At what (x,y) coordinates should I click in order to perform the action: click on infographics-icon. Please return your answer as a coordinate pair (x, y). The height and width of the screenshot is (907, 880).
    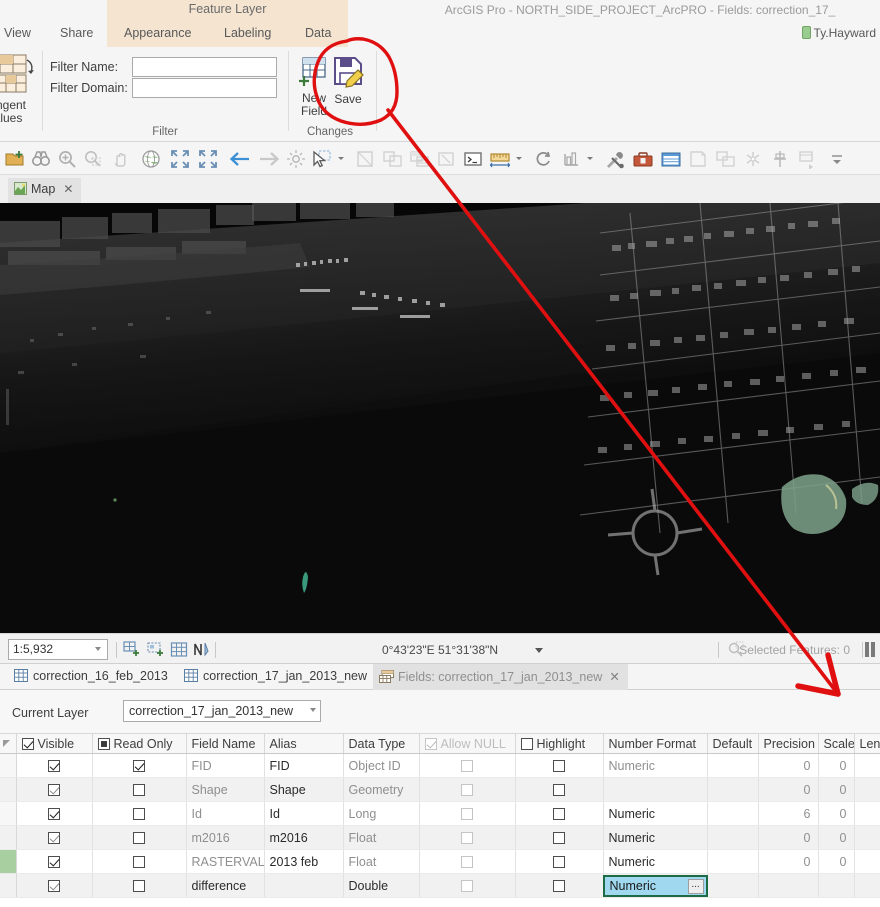
    Looking at the image, I should click on (752, 159).